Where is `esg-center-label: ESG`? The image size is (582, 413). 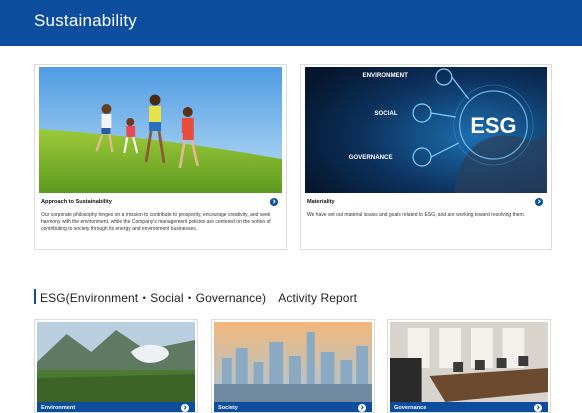 esg-center-label: ESG is located at coordinates (493, 125).